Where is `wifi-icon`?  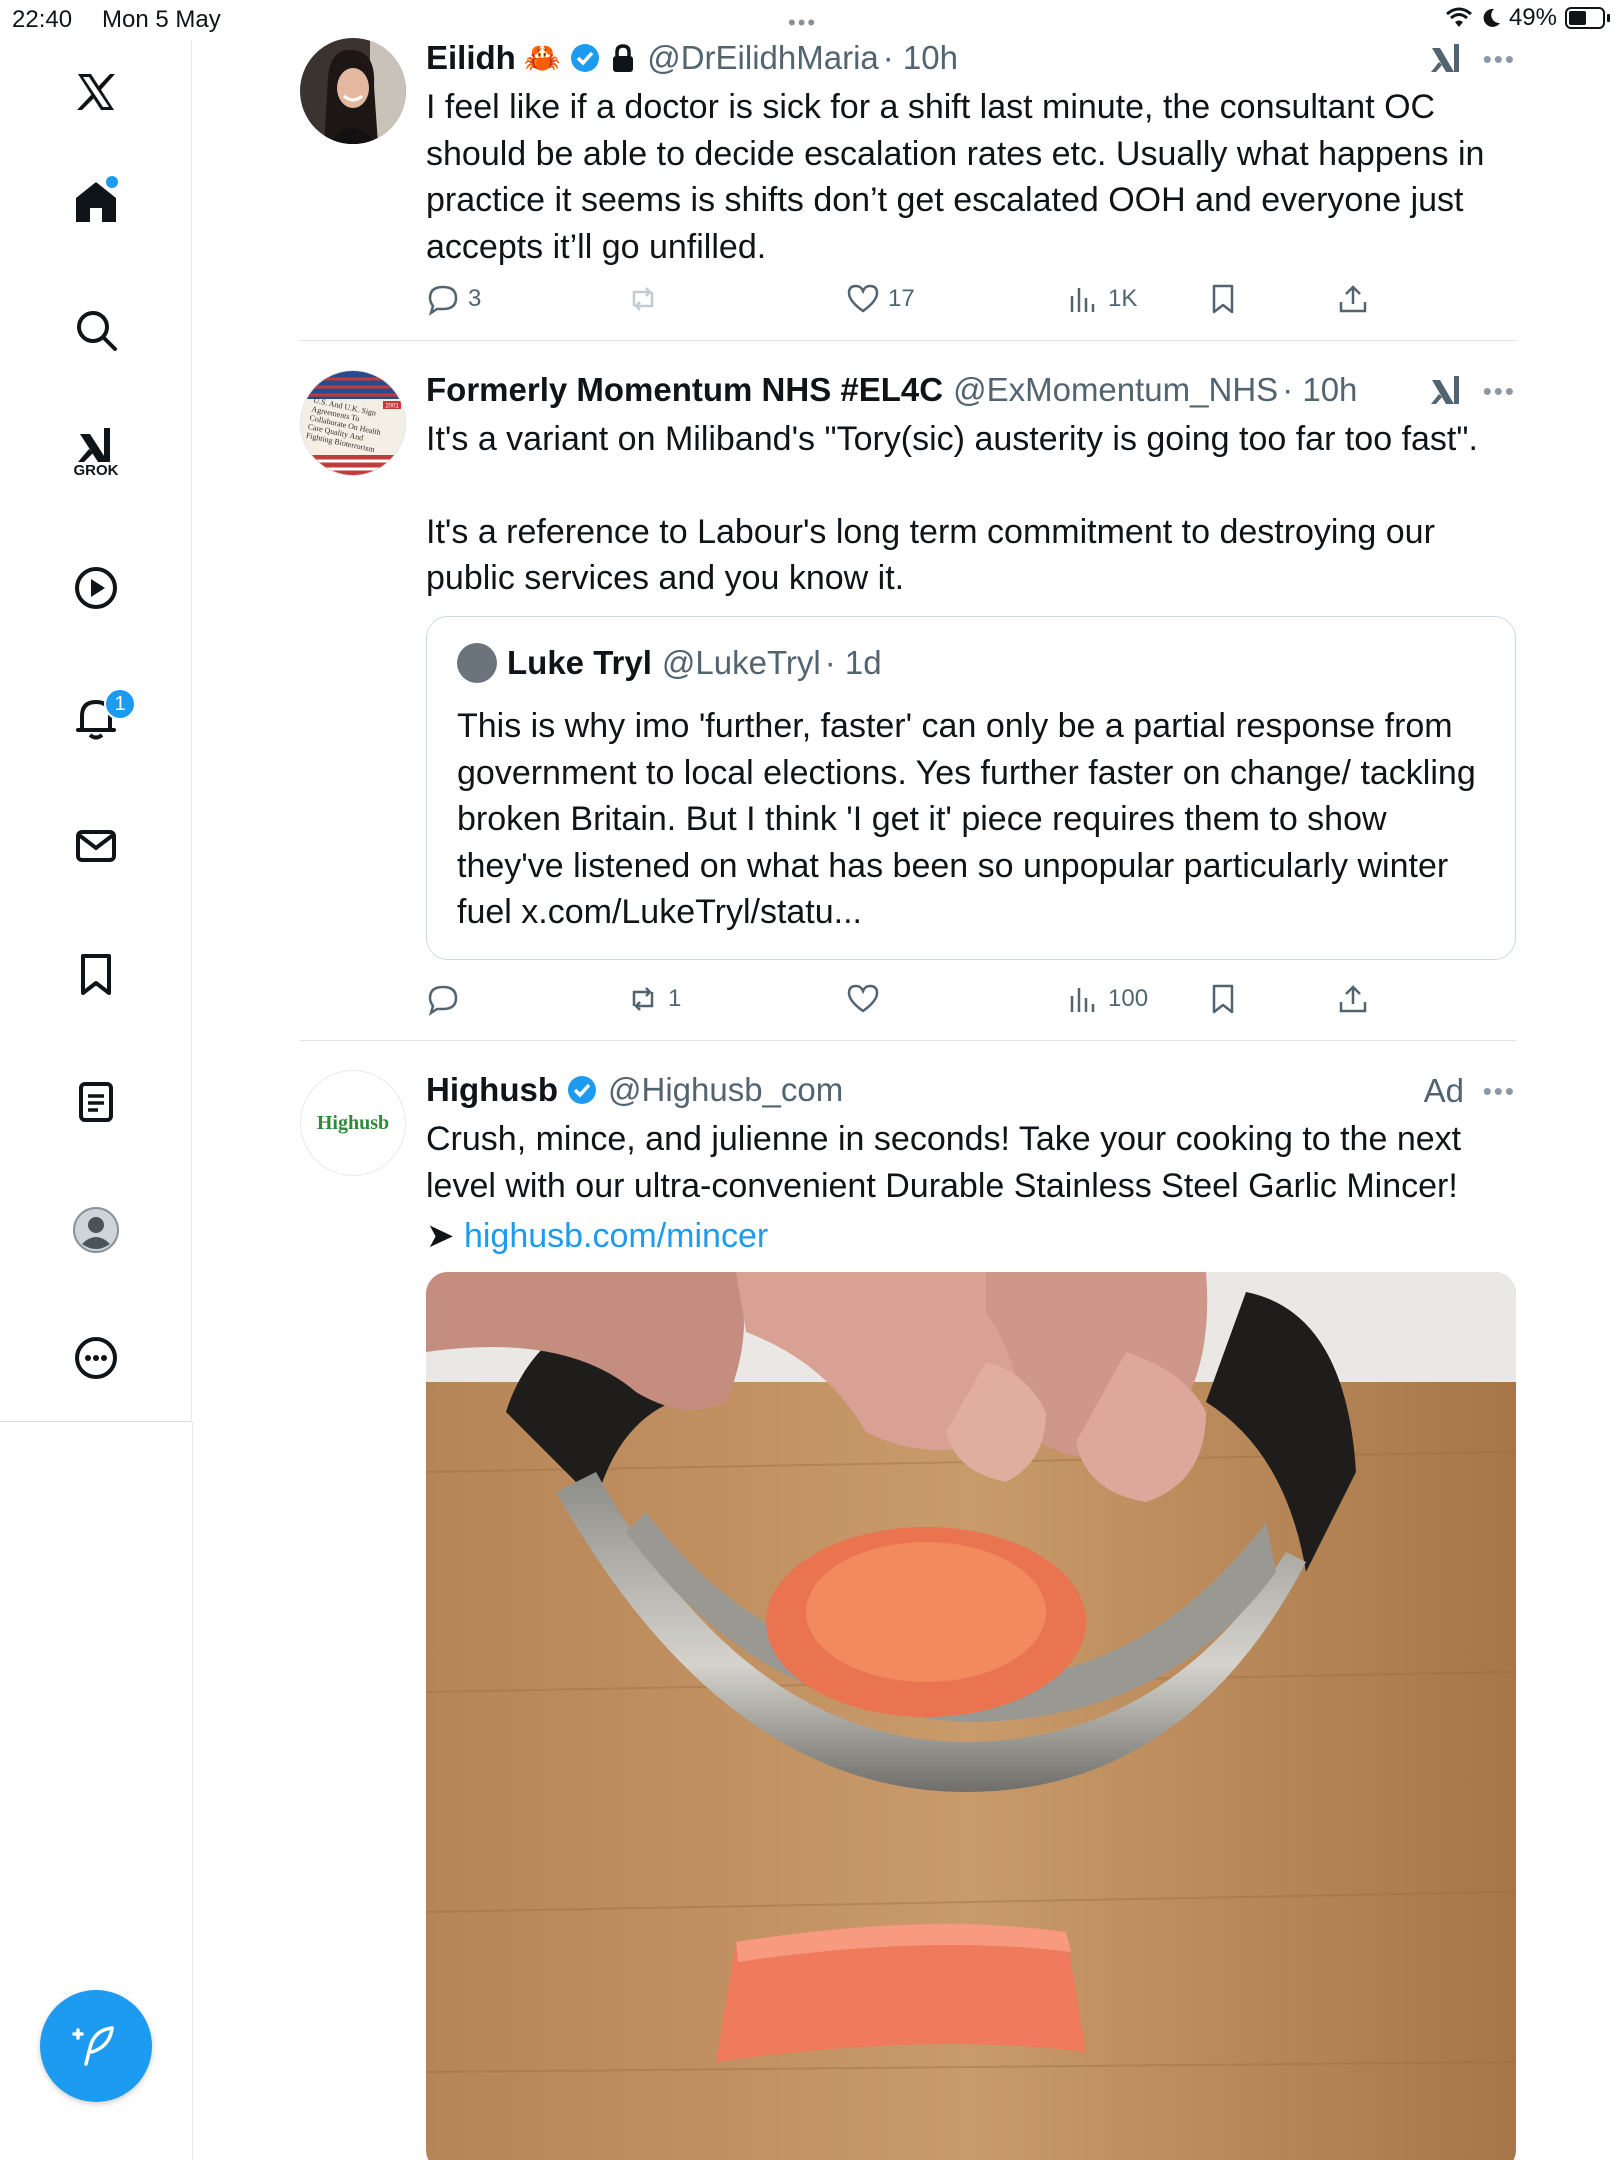
wifi-icon is located at coordinates (1458, 17).